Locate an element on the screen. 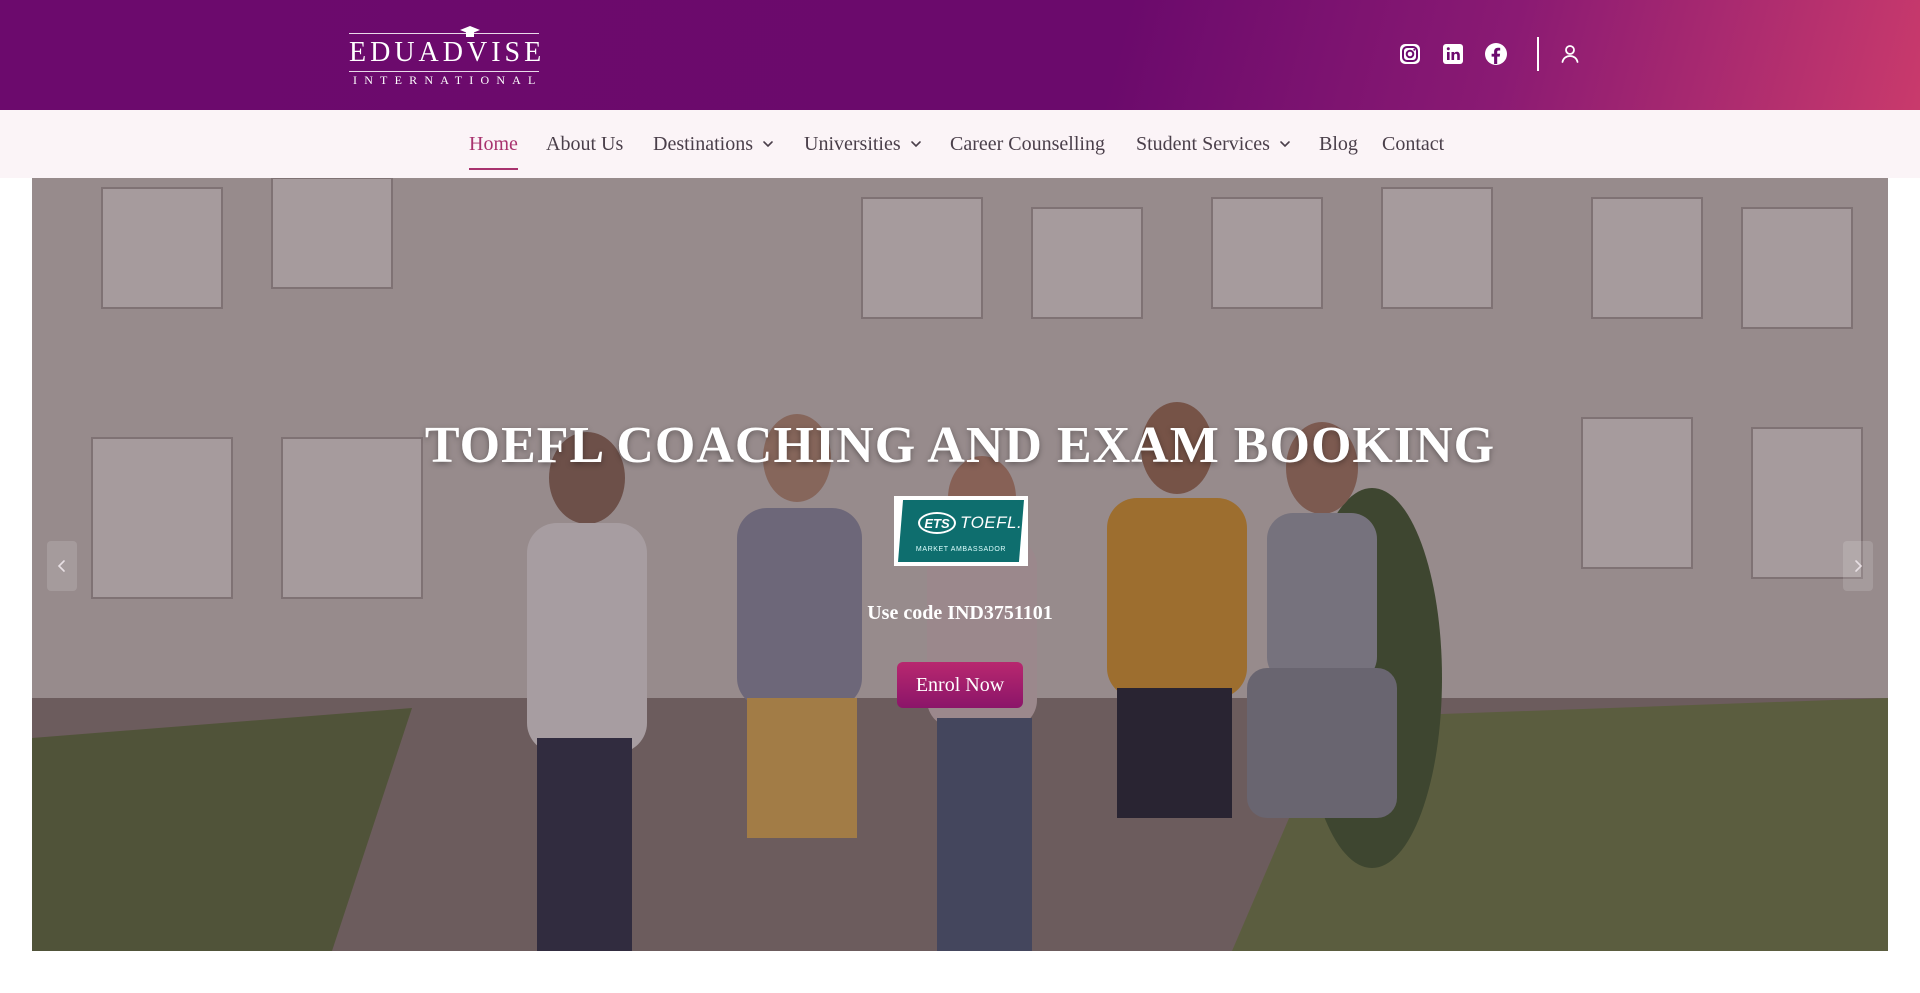 The height and width of the screenshot is (993, 1920). nav-item-blog: Blog is located at coordinates (1338, 144).